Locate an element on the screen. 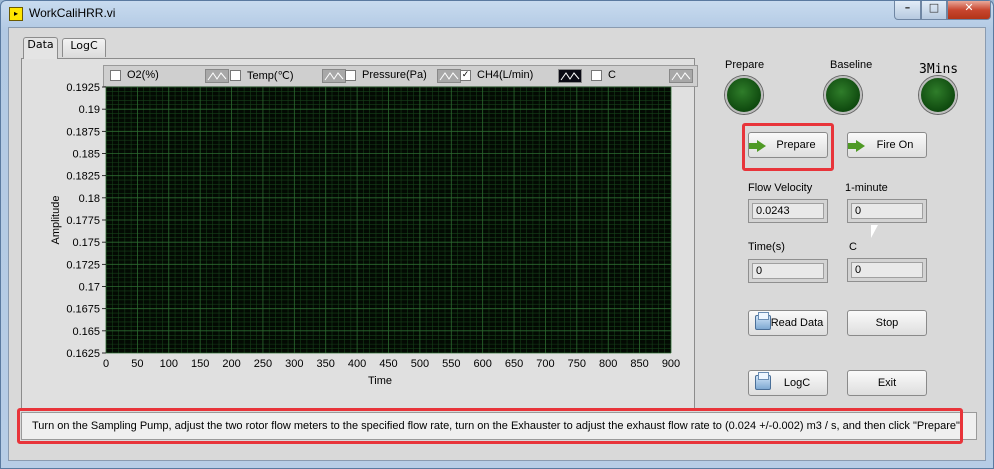 The width and height of the screenshot is (994, 469). y-tick-label: 0.1725 is located at coordinates (83, 265).